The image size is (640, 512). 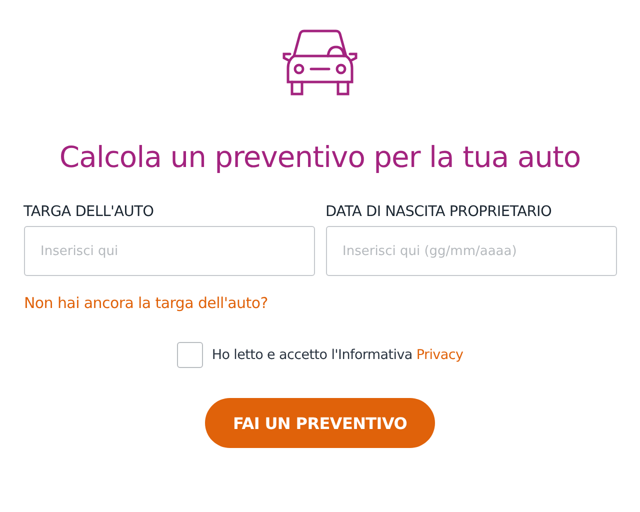 What do you see at coordinates (320, 157) in the screenshot?
I see `page-title: Calcola un preventivo per la tua auto` at bounding box center [320, 157].